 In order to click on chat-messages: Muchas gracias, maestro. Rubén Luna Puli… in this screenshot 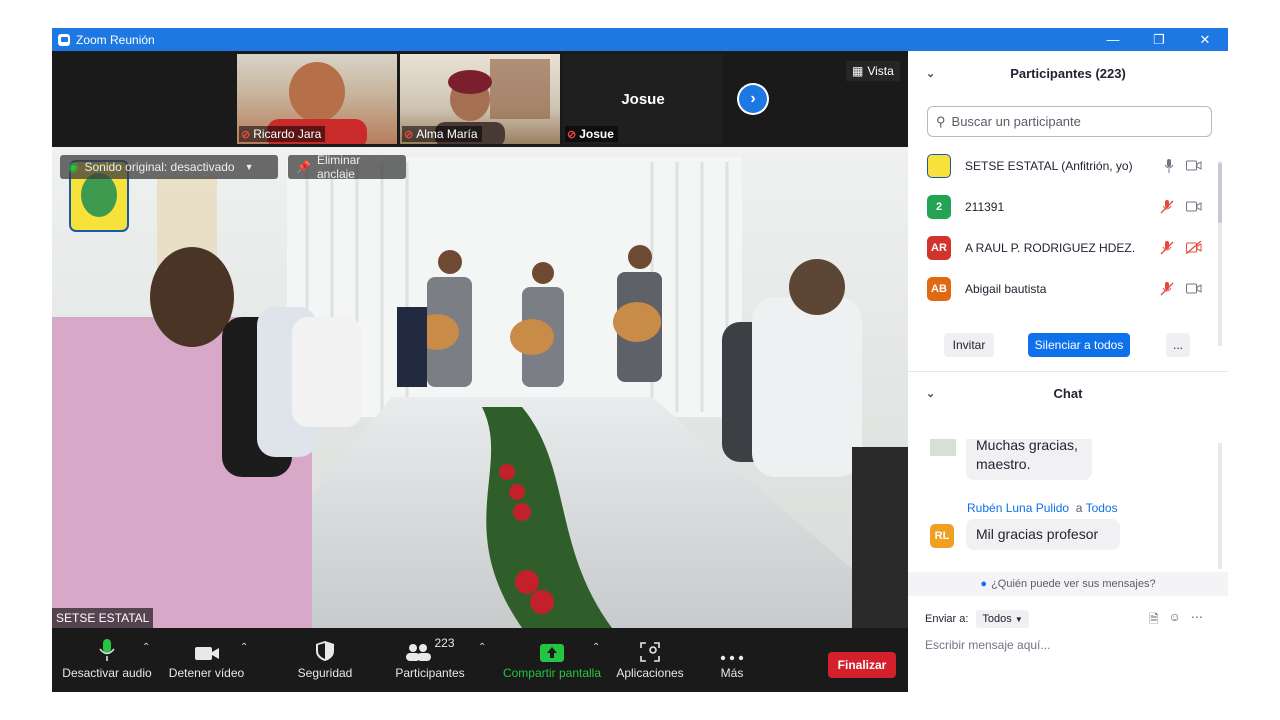, I will do `click(1064, 504)`.